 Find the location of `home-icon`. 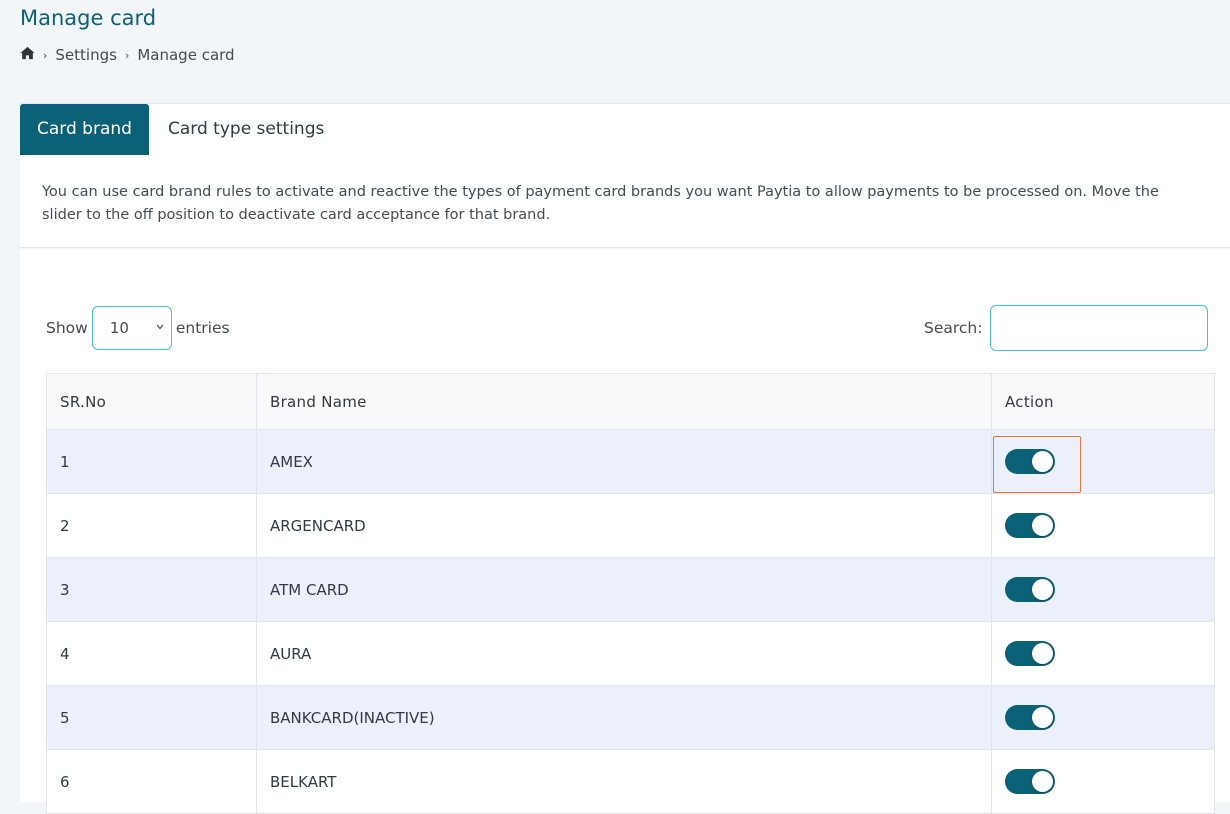

home-icon is located at coordinates (27, 55).